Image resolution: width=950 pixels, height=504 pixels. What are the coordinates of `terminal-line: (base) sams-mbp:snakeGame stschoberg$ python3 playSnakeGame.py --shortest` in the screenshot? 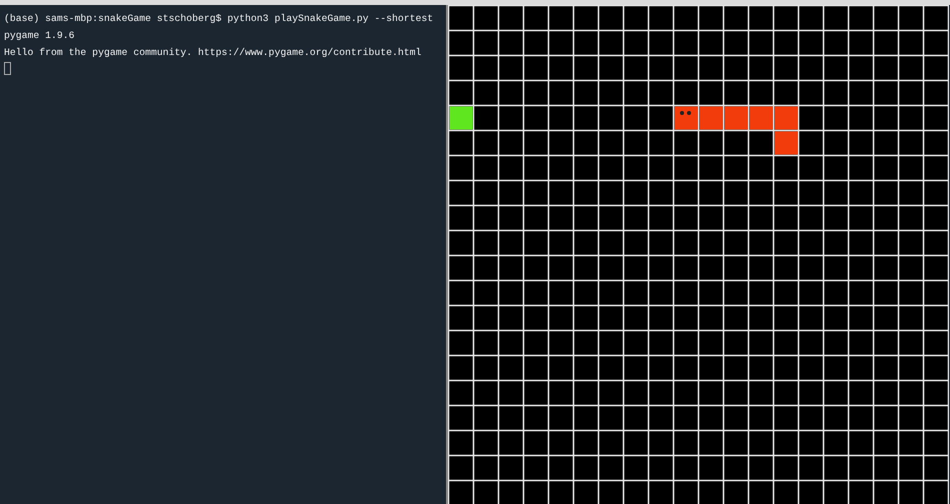 It's located at (219, 19).